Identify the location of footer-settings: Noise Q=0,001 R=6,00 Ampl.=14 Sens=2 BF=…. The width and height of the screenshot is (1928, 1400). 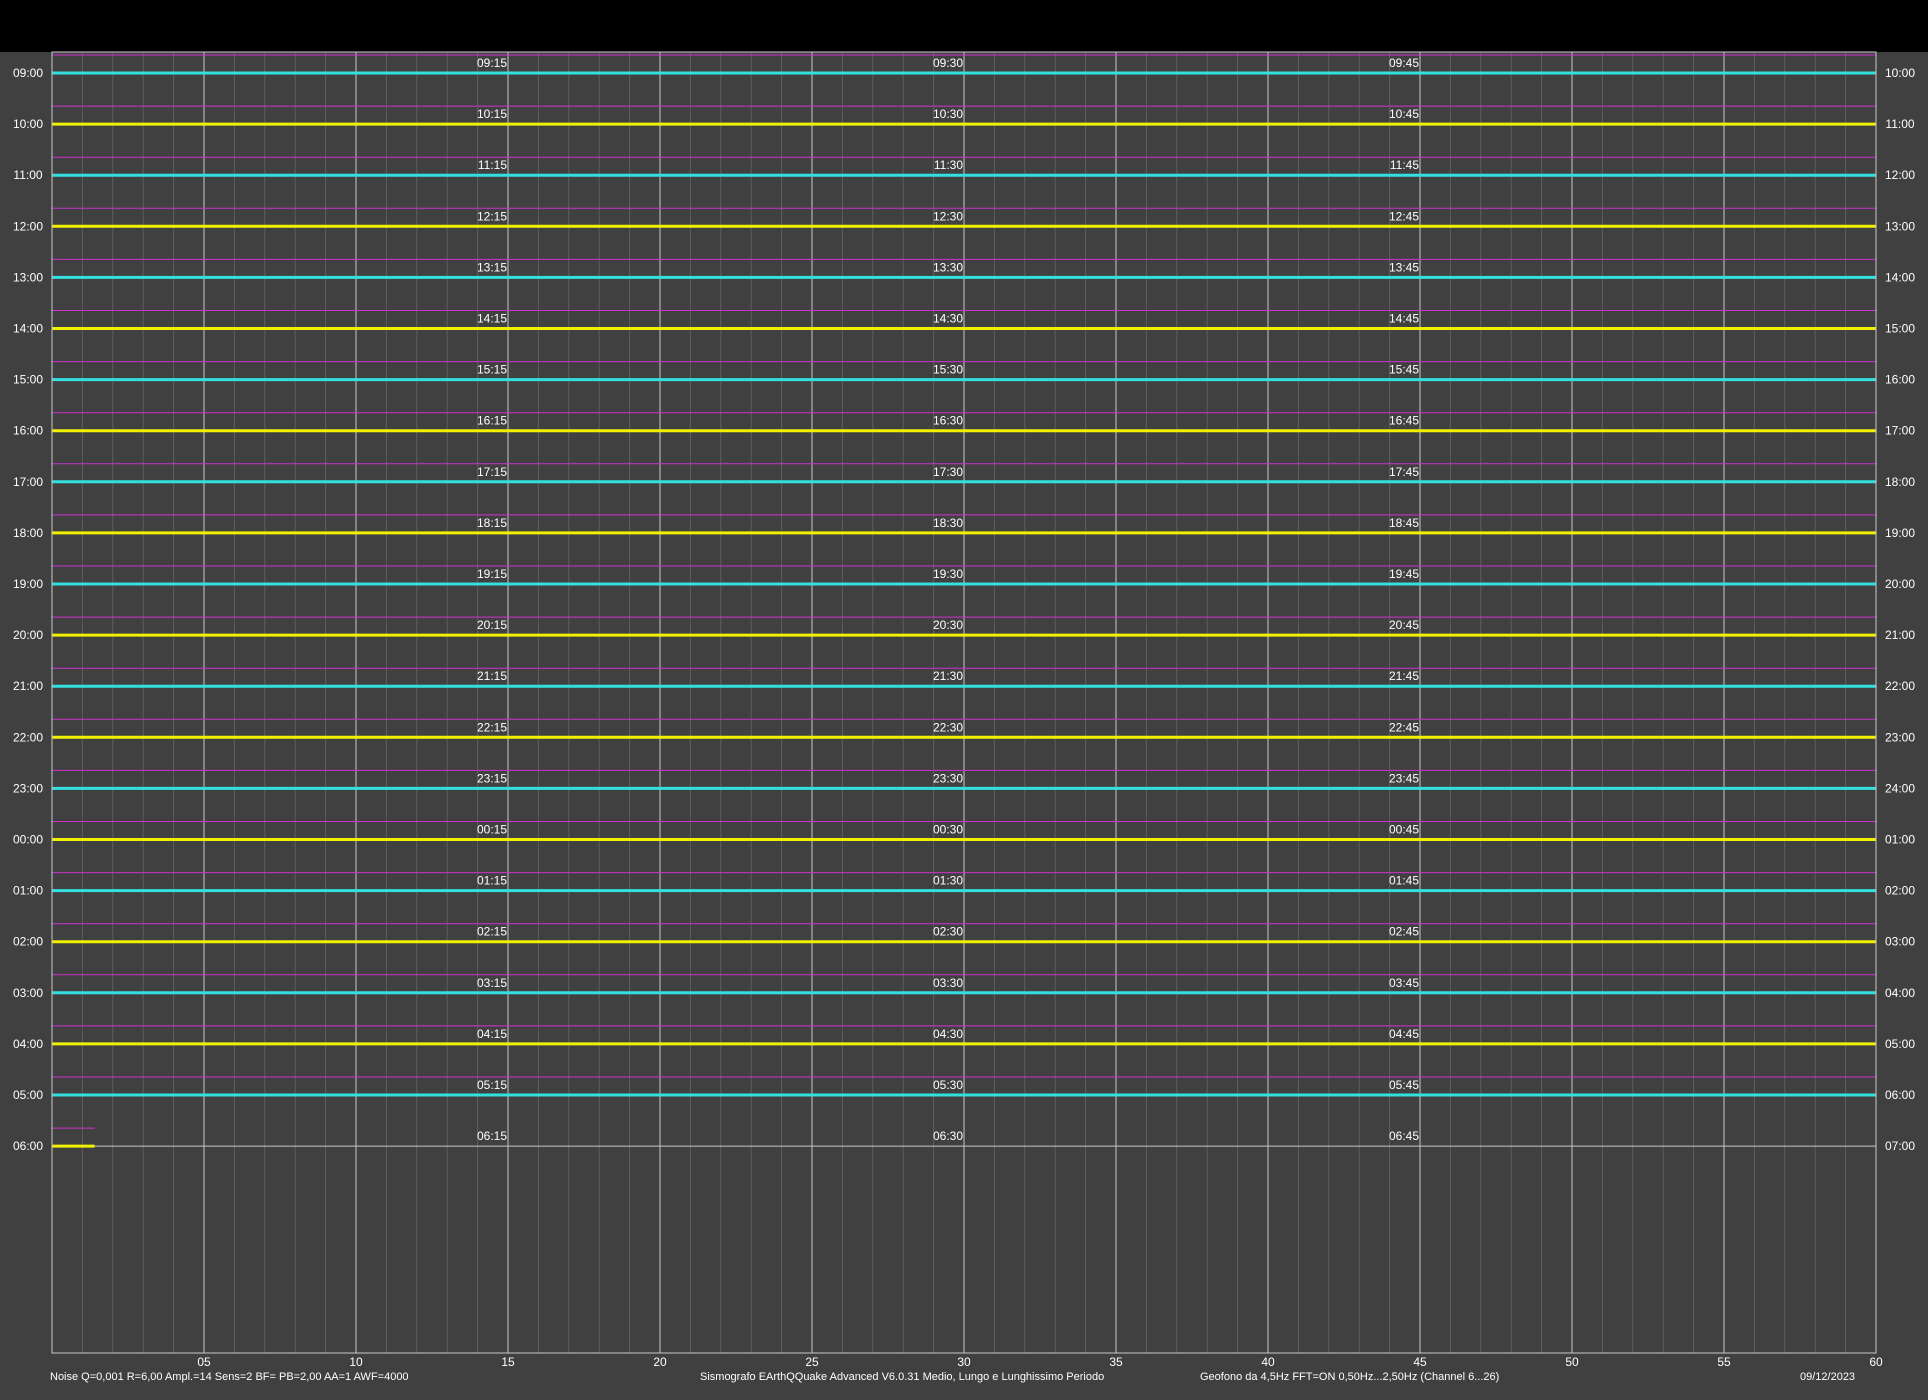
(229, 1377).